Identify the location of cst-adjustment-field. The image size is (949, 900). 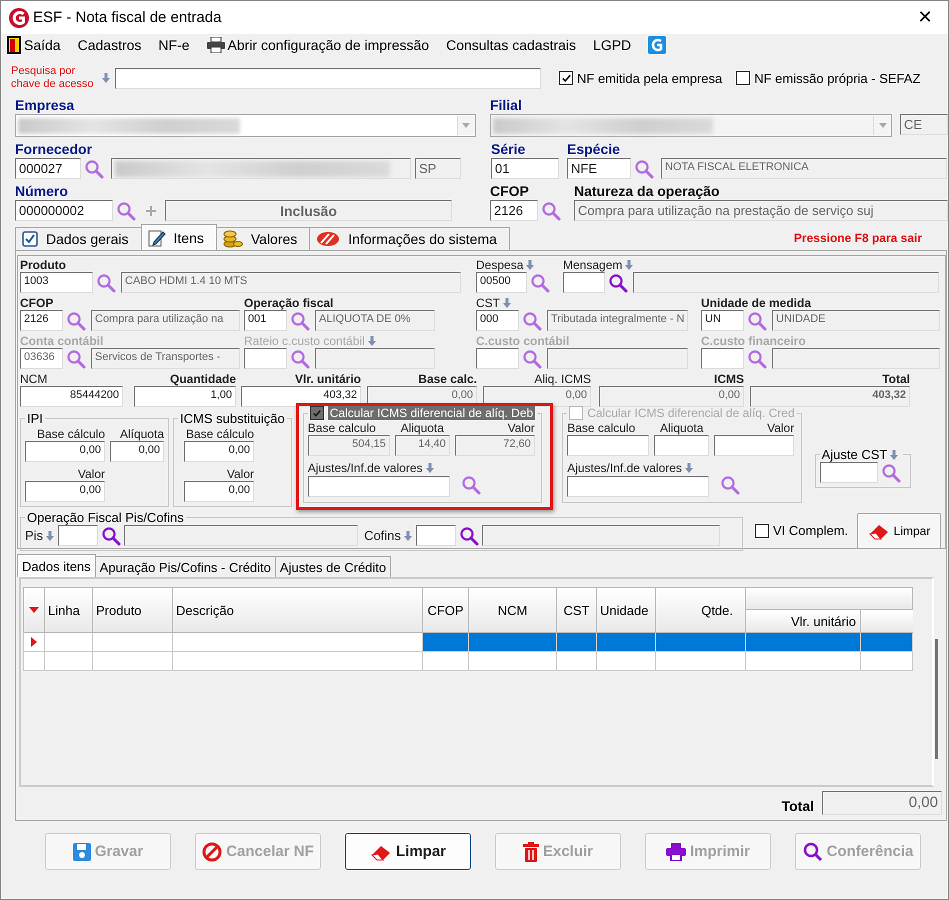
(849, 472).